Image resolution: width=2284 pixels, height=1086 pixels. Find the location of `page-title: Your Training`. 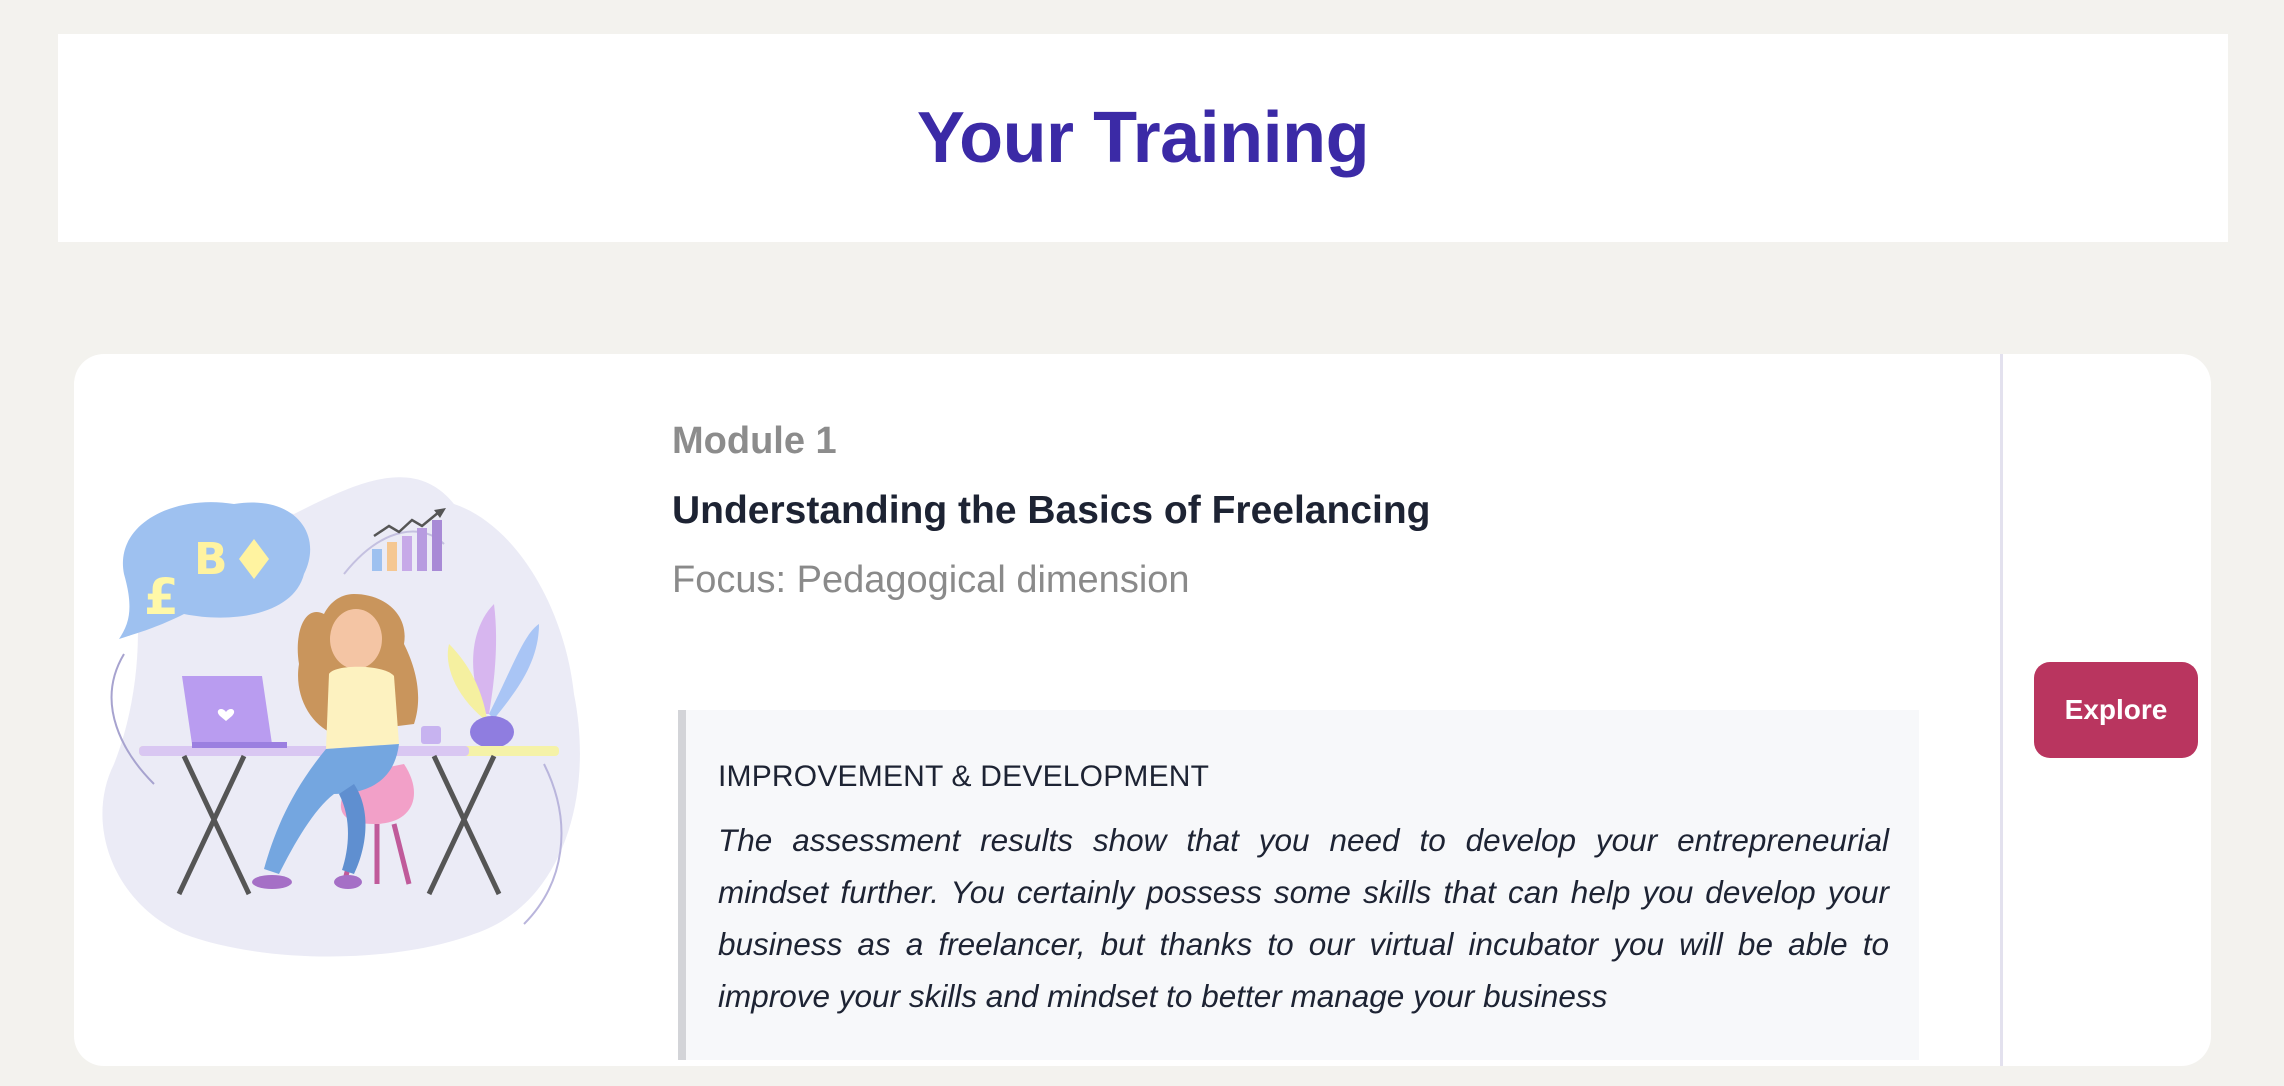

page-title: Your Training is located at coordinates (1143, 138).